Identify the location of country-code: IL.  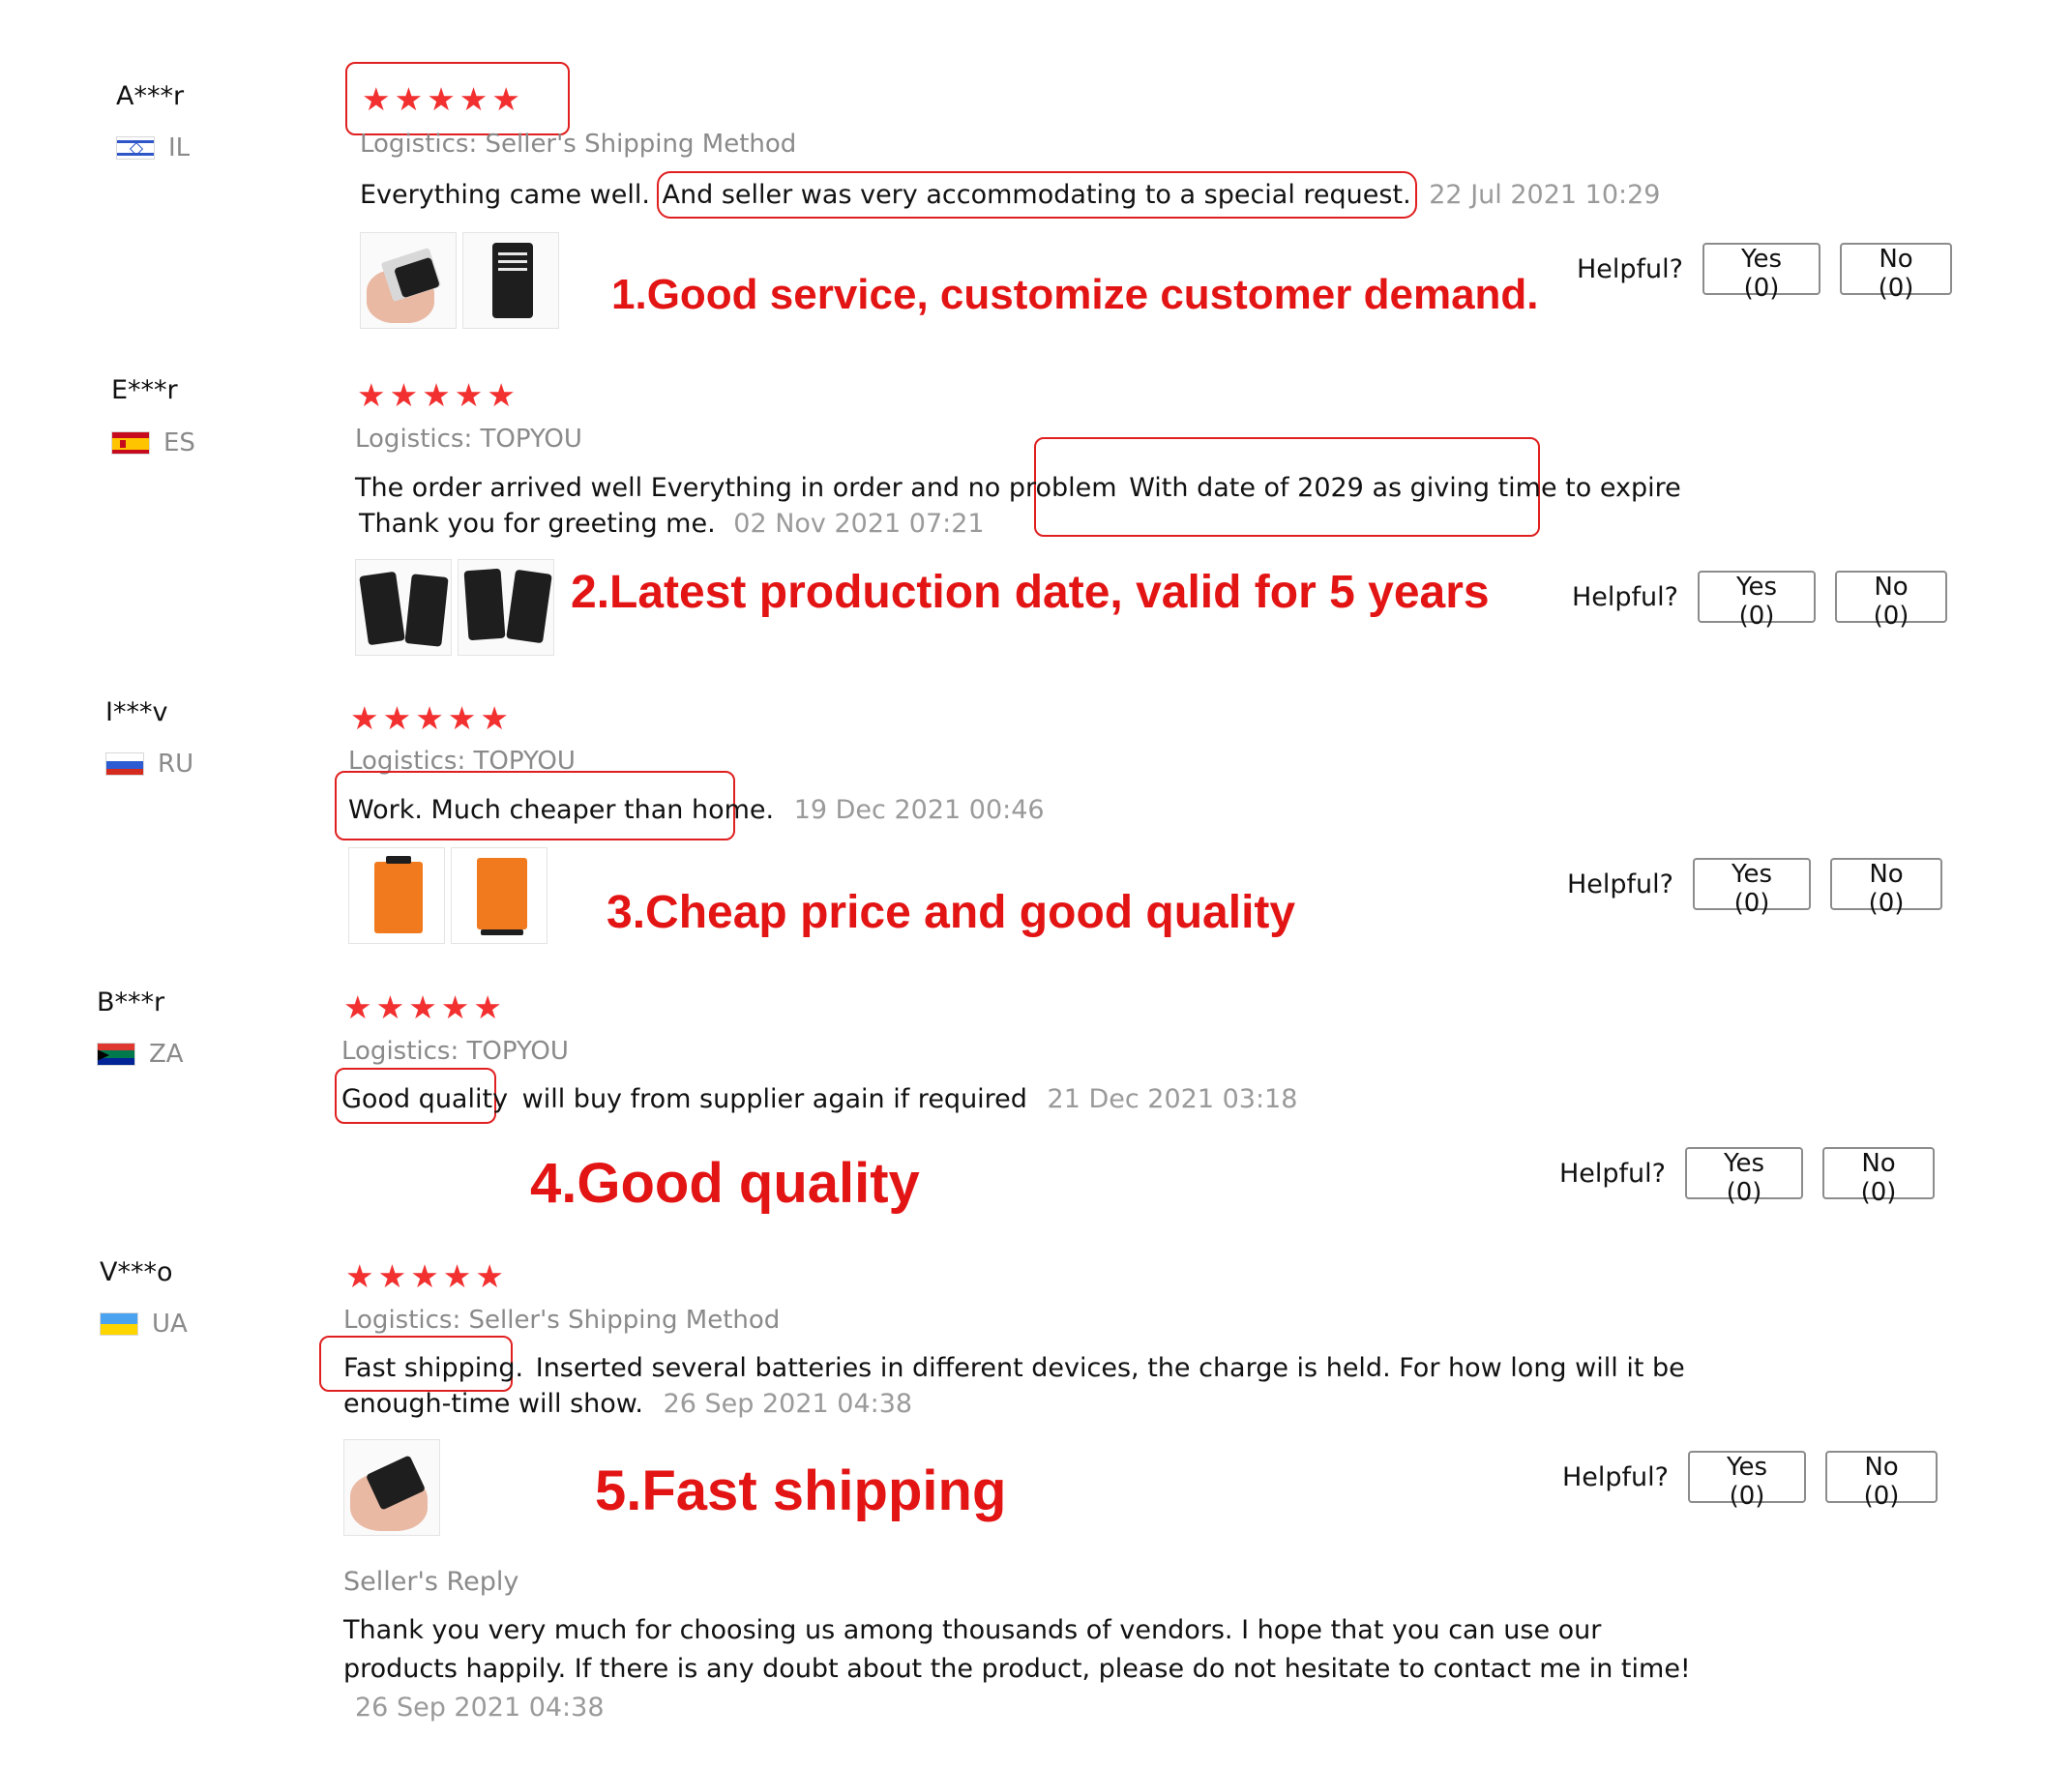
(179, 148).